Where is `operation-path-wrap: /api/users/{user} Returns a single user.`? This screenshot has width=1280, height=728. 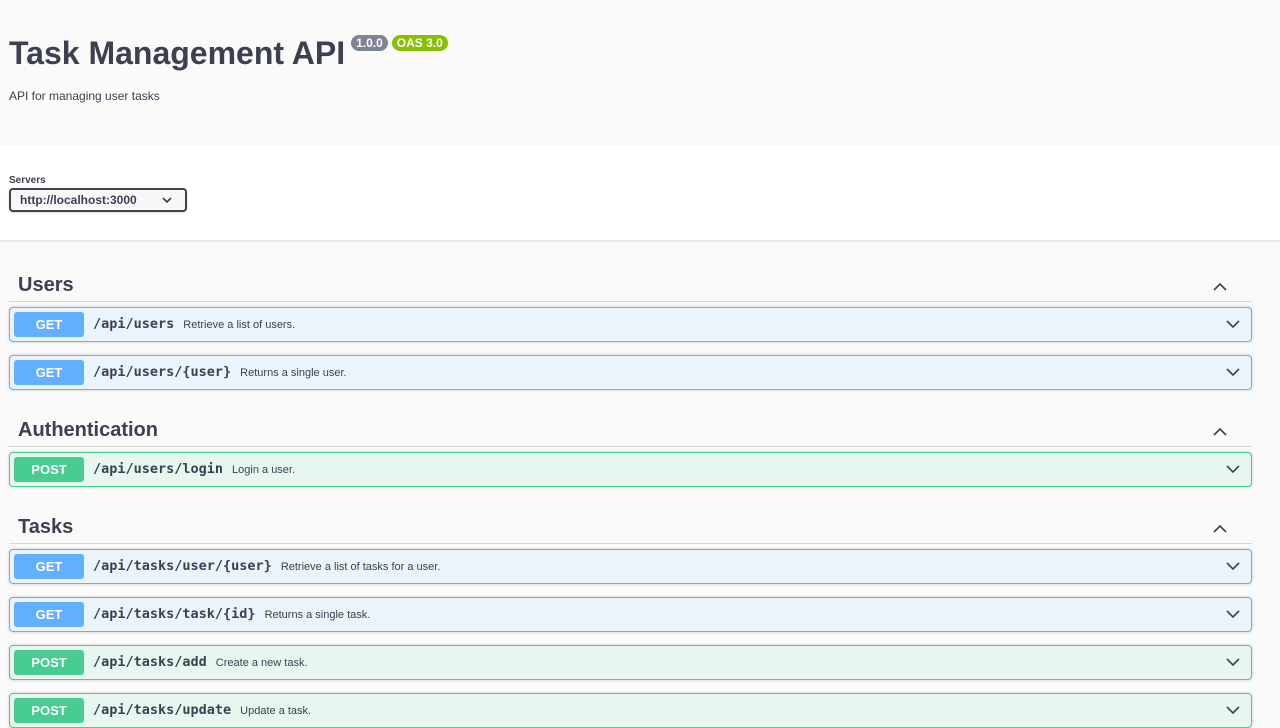
operation-path-wrap: /api/users/{user} Returns a single user. is located at coordinates (220, 372).